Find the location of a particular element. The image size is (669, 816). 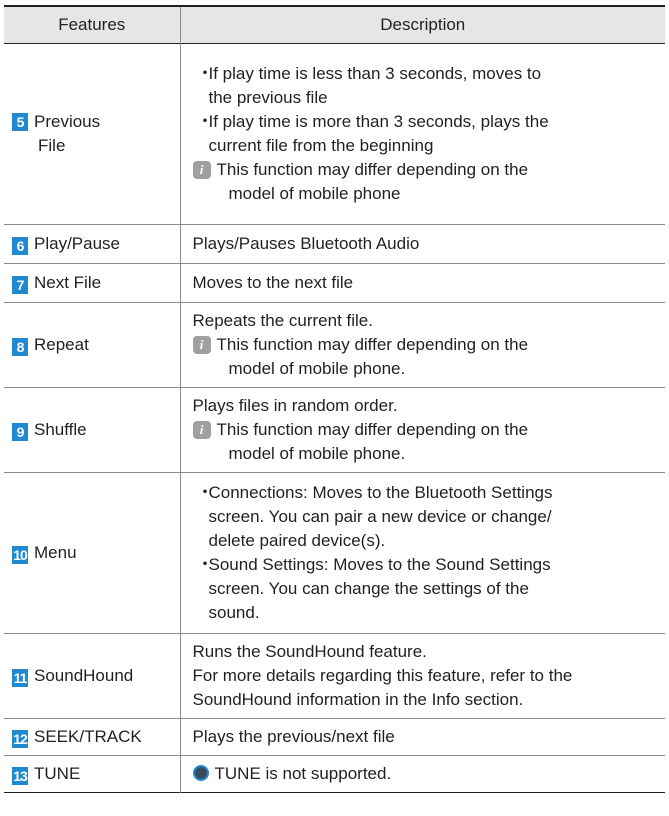

bullet-text: delete paired device(s). is located at coordinates (297, 540).